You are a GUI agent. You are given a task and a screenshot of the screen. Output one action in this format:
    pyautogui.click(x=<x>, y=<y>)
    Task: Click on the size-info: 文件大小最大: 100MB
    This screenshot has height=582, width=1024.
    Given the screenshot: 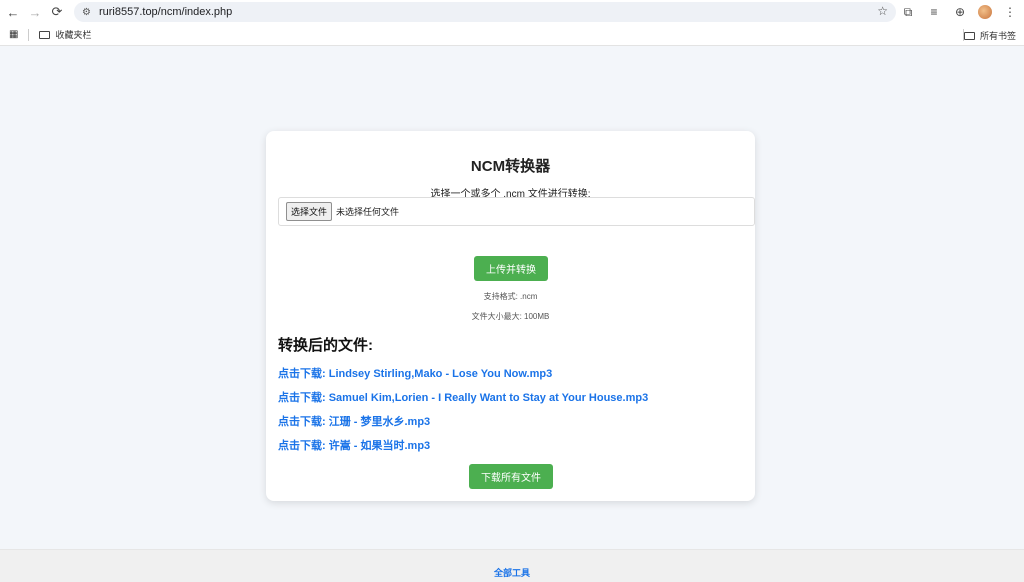 What is the action you would take?
    pyautogui.click(x=510, y=316)
    